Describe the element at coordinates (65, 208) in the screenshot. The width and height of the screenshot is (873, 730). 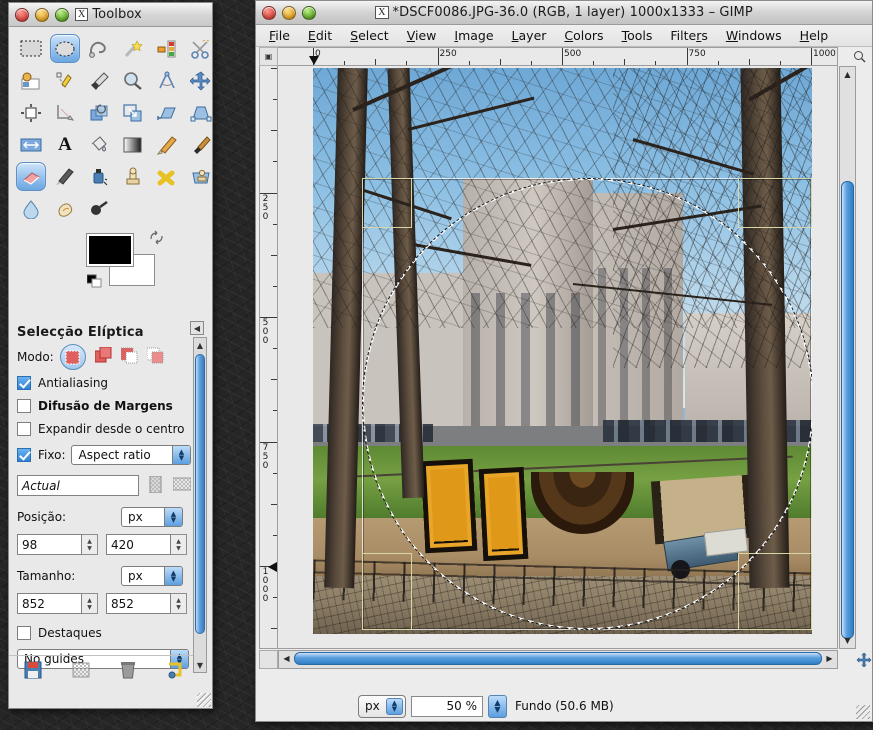
I see `smudge-icon` at that location.